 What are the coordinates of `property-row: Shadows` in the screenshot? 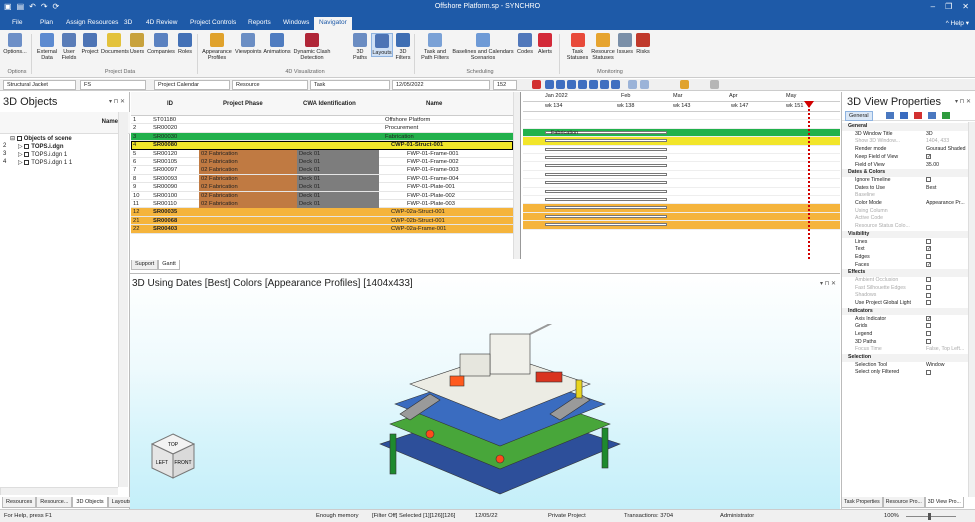 It's located at (908, 296).